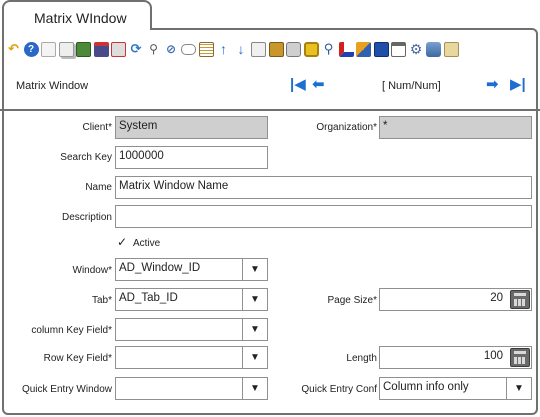 The height and width of the screenshot is (417, 540). What do you see at coordinates (97, 127) in the screenshot?
I see `client-label: Client*` at bounding box center [97, 127].